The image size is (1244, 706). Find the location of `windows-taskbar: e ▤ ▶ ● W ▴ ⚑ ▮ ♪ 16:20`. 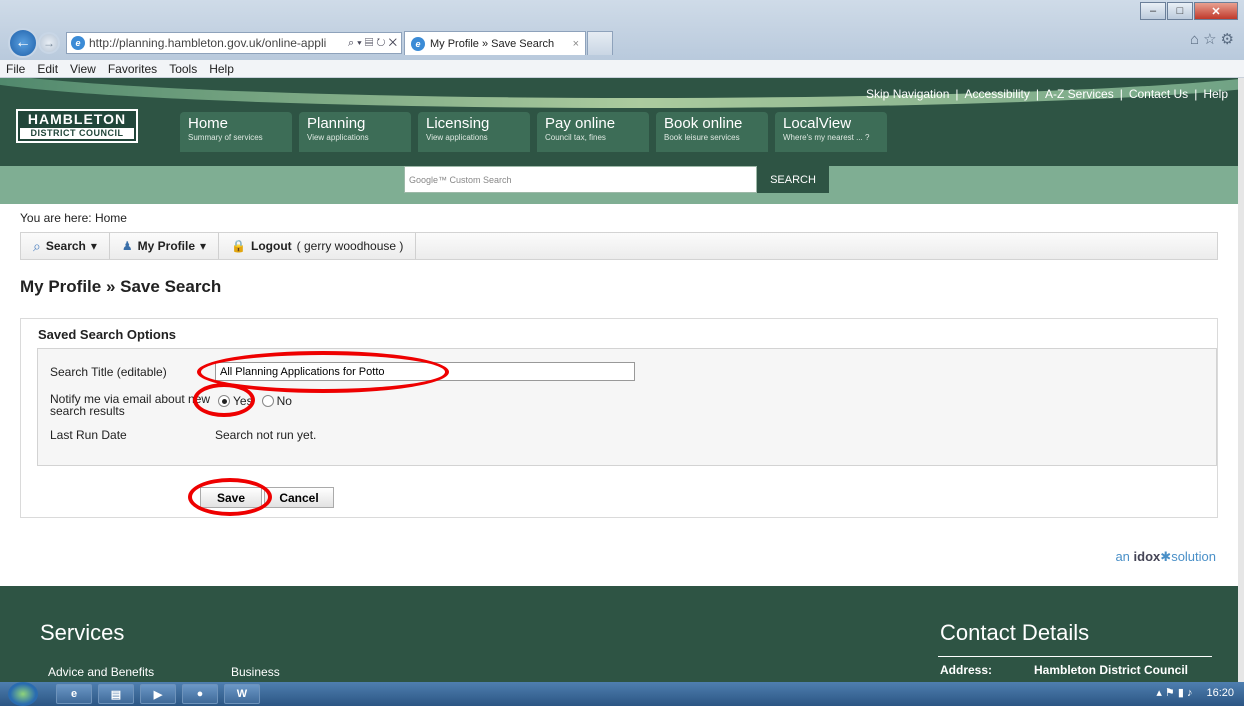

windows-taskbar: e ▤ ▶ ● W ▴ ⚑ ▮ ♪ 16:20 is located at coordinates (622, 694).